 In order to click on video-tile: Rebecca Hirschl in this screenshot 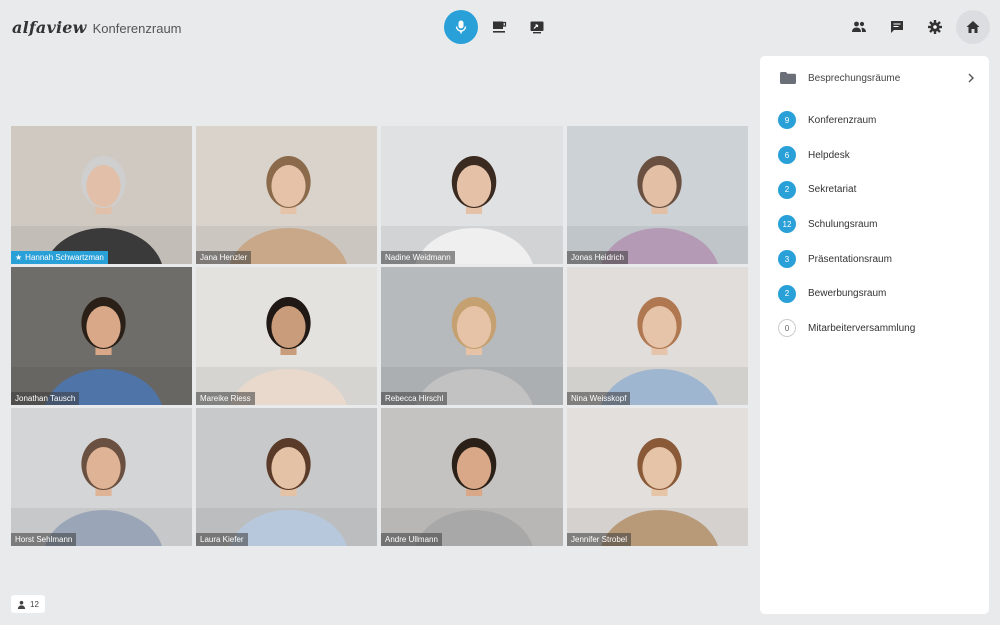, I will do `click(472, 336)`.